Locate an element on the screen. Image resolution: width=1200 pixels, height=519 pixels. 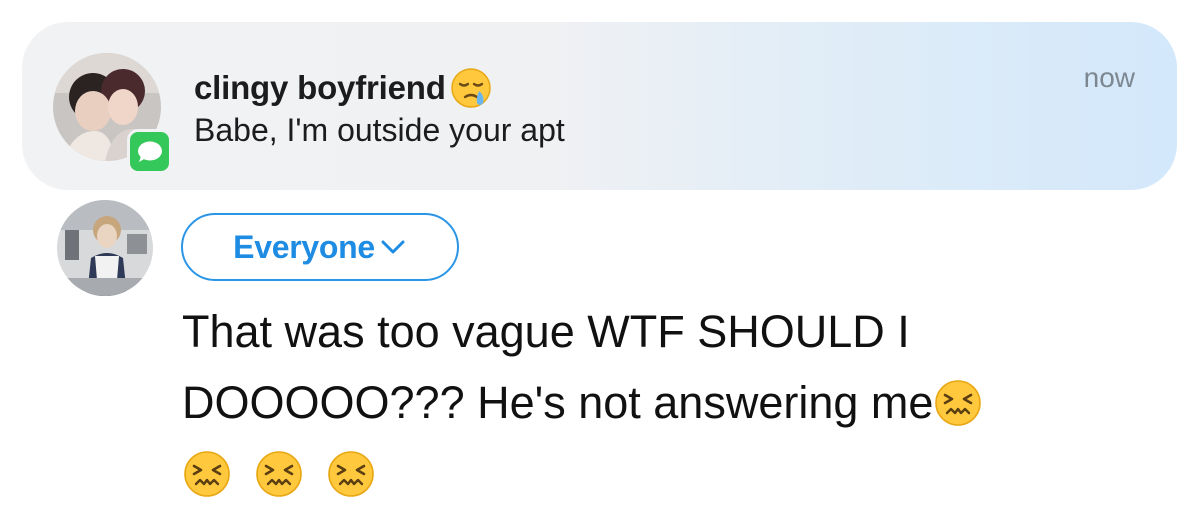
notification-time: now is located at coordinates (1109, 77).